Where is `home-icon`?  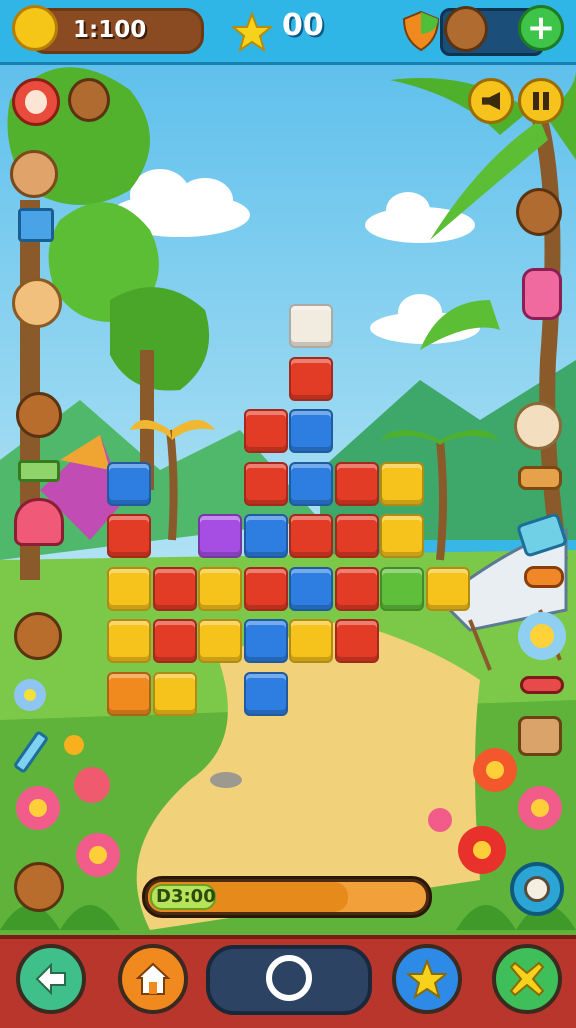 home-icon is located at coordinates (153, 978).